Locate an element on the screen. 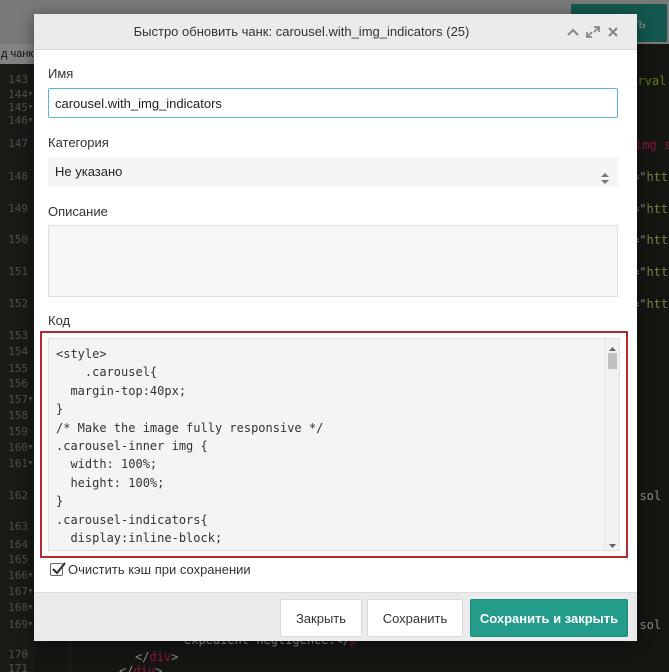 The height and width of the screenshot is (672, 669). code-line: margin-top:40px; is located at coordinates (121, 390).